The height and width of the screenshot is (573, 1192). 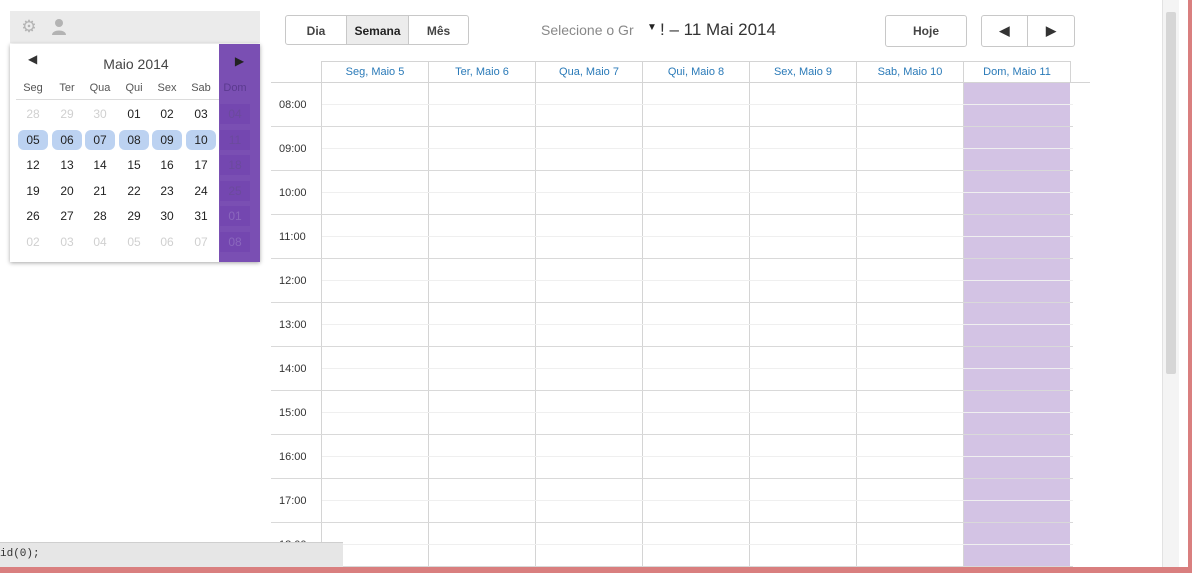 What do you see at coordinates (293, 105) in the screenshot?
I see `time-slot-label: 08:00` at bounding box center [293, 105].